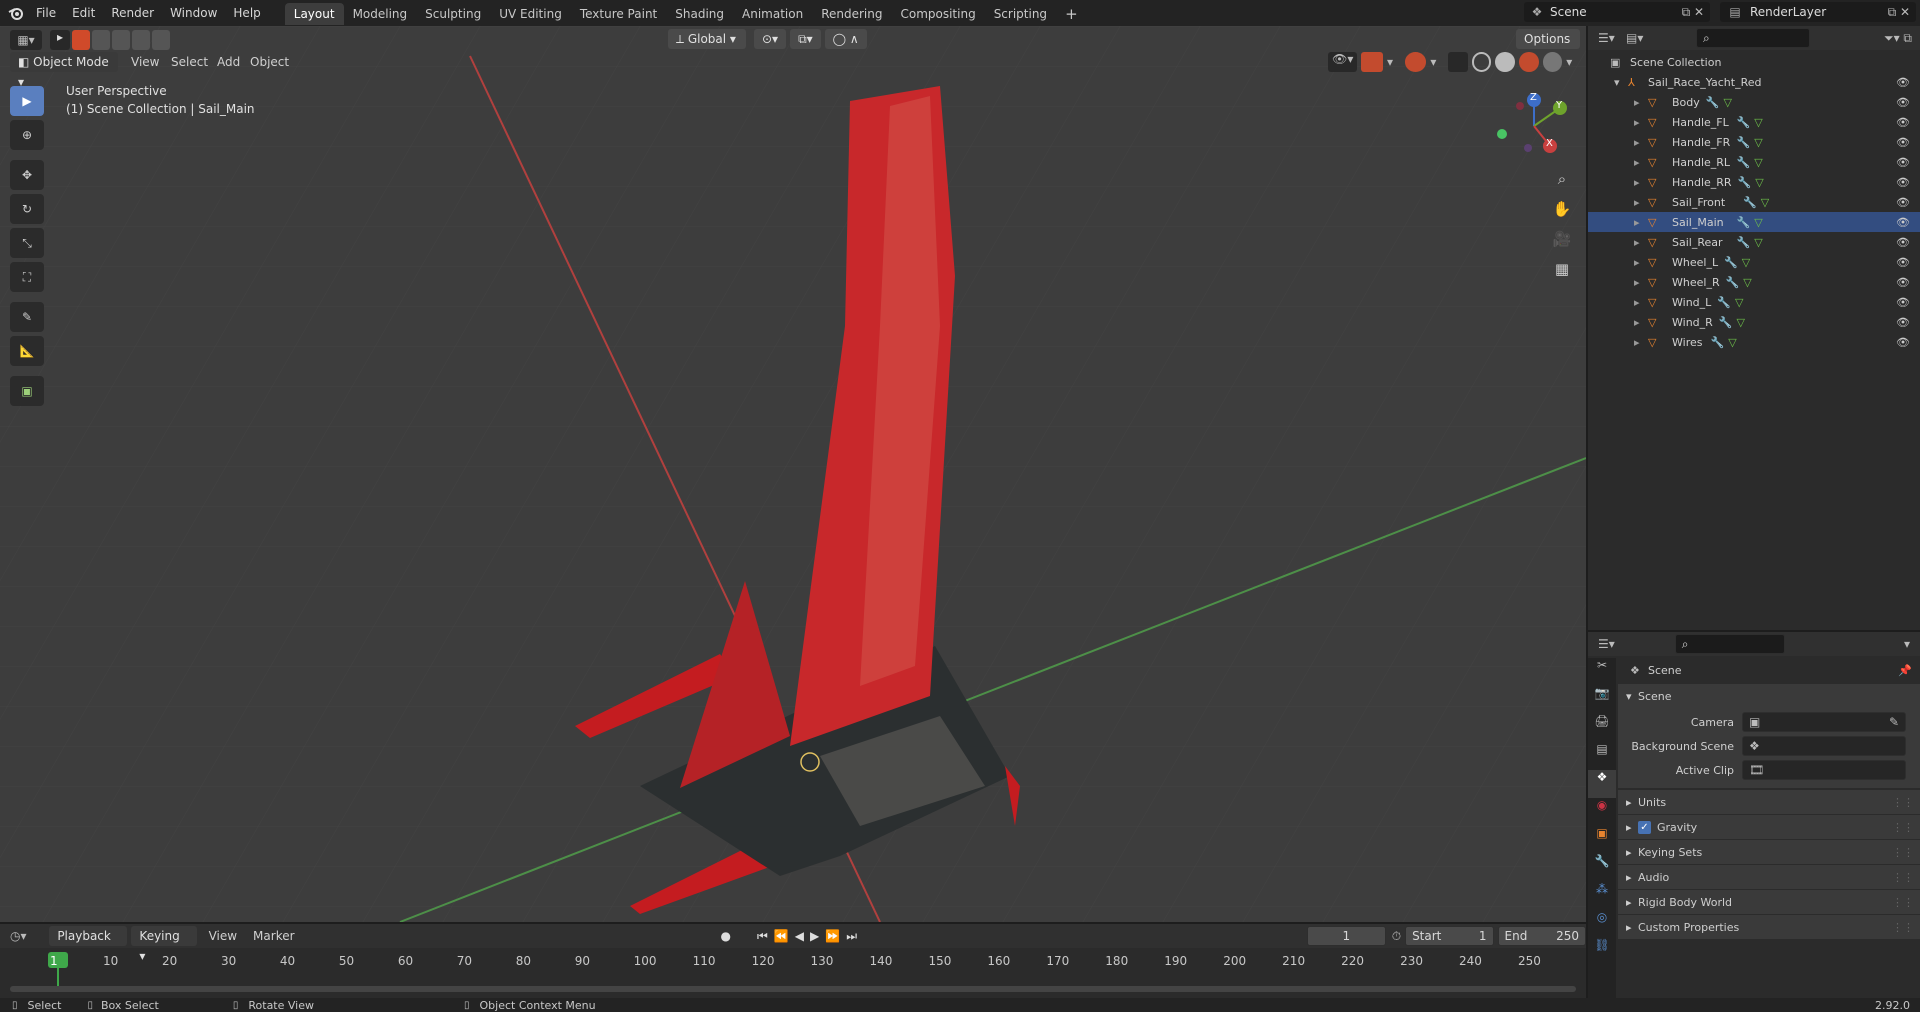 Image resolution: width=1920 pixels, height=1012 pixels. I want to click on camera-field: ▣ ✎, so click(1824, 722).